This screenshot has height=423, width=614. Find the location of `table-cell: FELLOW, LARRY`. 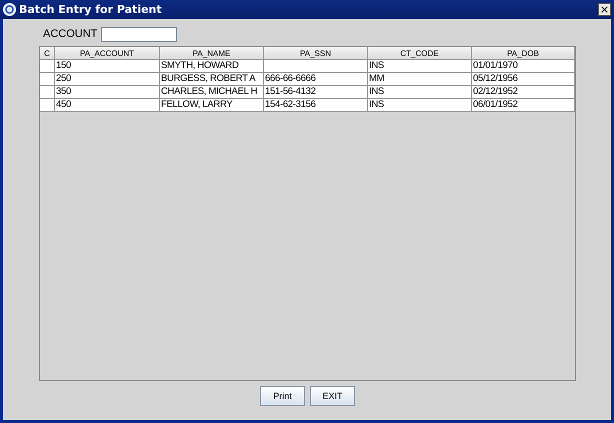

table-cell: FELLOW, LARRY is located at coordinates (212, 105).